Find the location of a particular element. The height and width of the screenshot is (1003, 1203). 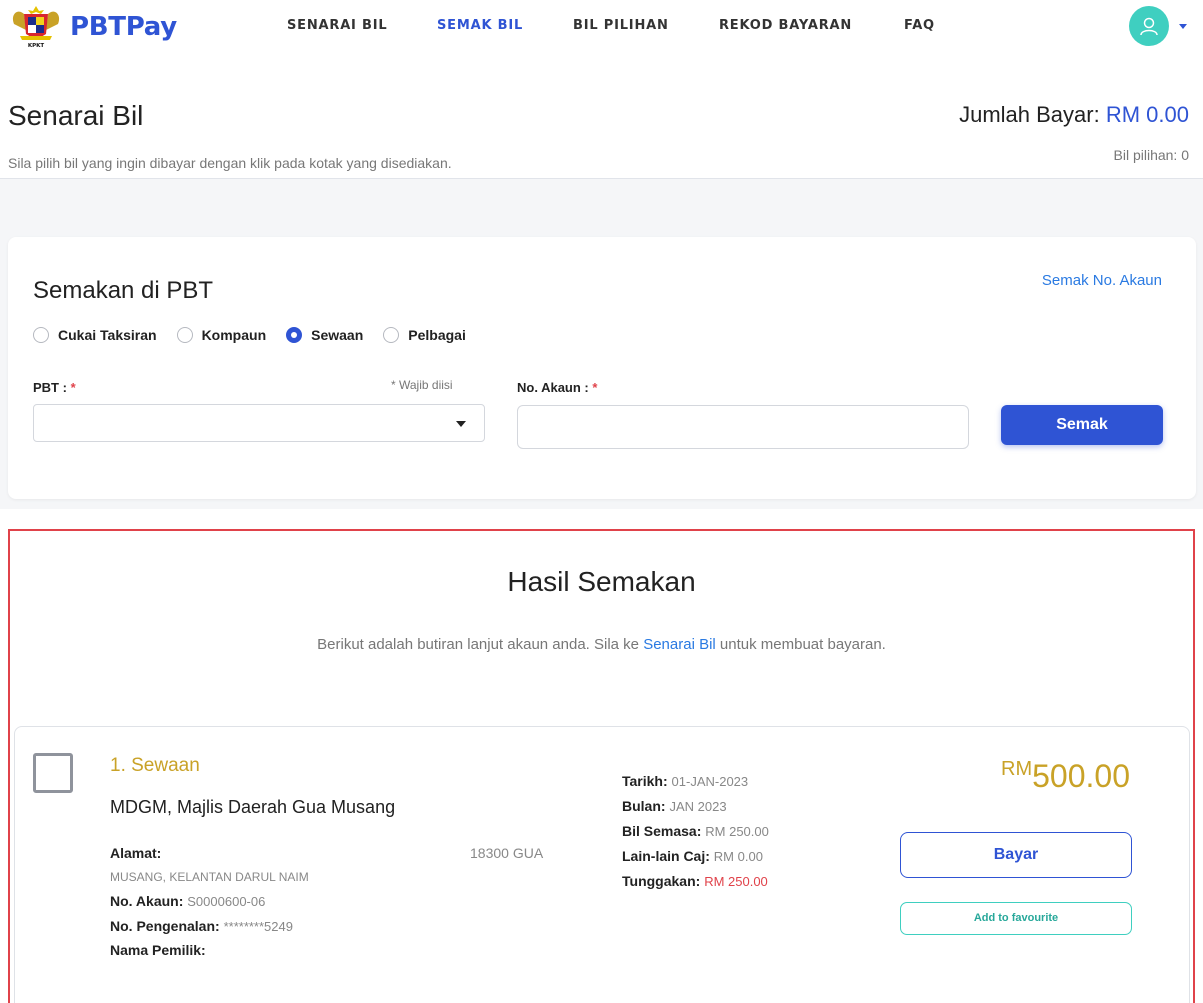

add-to-favourite-button: Add to favourite is located at coordinates (1016, 918).